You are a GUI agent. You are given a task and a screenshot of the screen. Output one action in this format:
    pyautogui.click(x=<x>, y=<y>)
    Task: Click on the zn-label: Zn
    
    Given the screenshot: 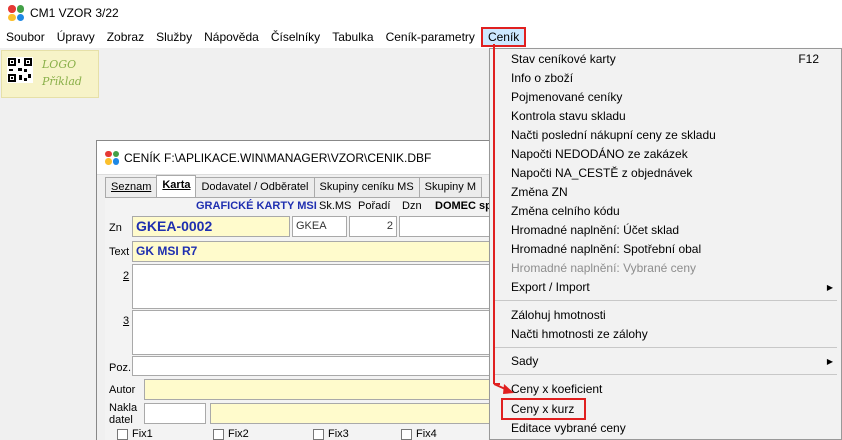 What is the action you would take?
    pyautogui.click(x=115, y=228)
    